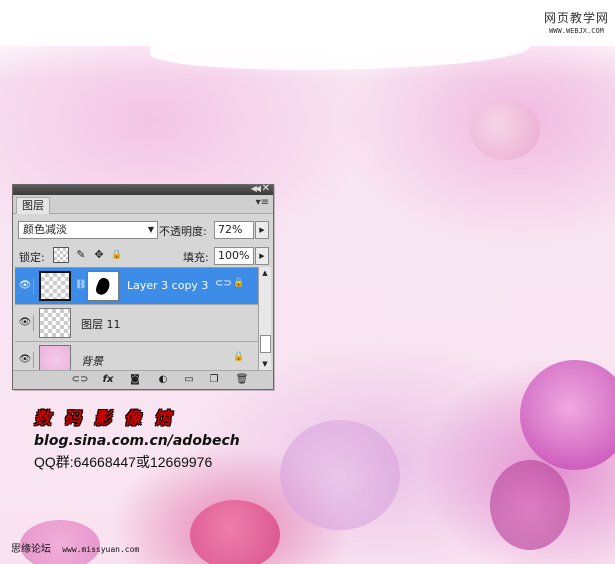  I want to click on new-layer-icon: ❐, so click(214, 380).